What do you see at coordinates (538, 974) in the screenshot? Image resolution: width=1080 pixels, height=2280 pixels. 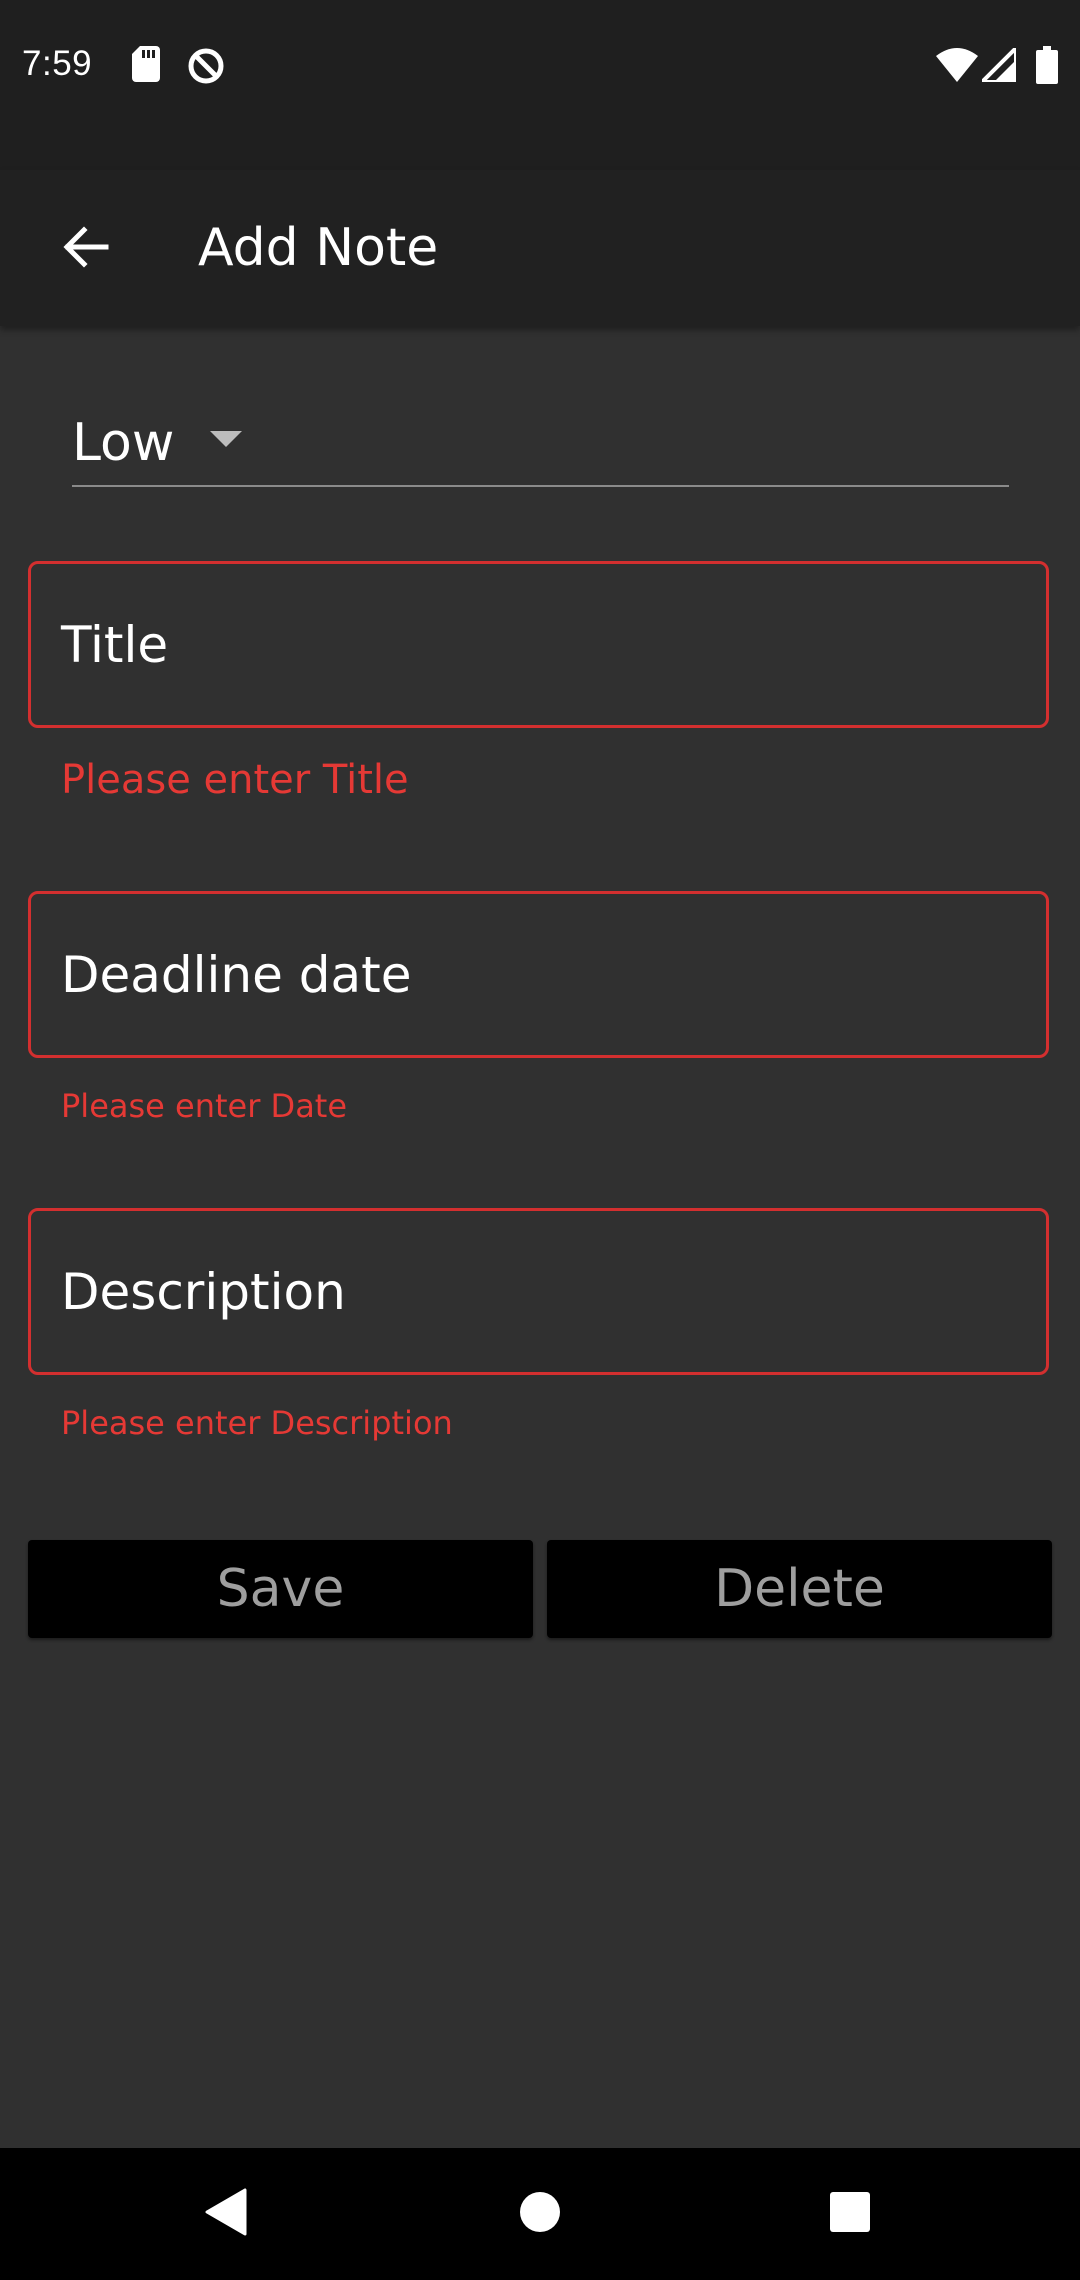 I see `deadline-date-field: Deadline date` at bounding box center [538, 974].